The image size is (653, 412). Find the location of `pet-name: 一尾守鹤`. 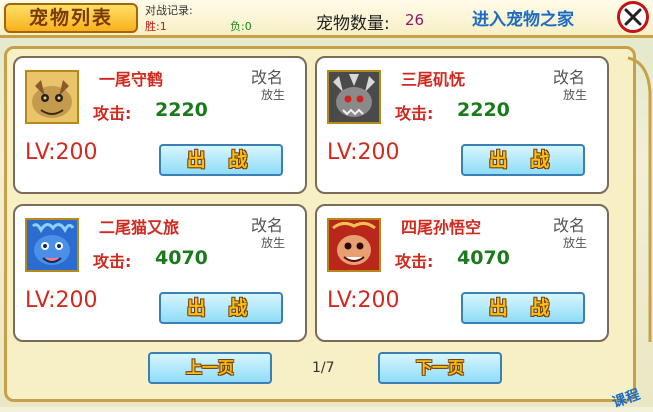

pet-name: 一尾守鹤 is located at coordinates (131, 79).